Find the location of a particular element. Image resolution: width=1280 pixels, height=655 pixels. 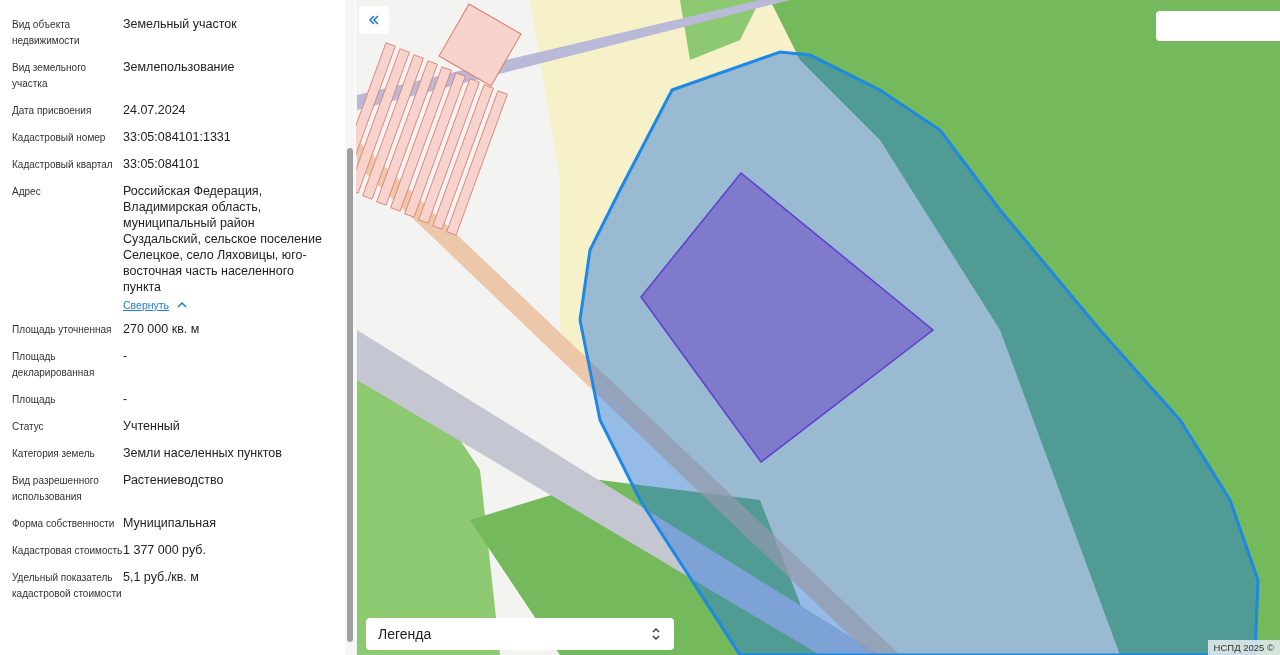

field-value: 270 000 кв. м is located at coordinates (162, 329).